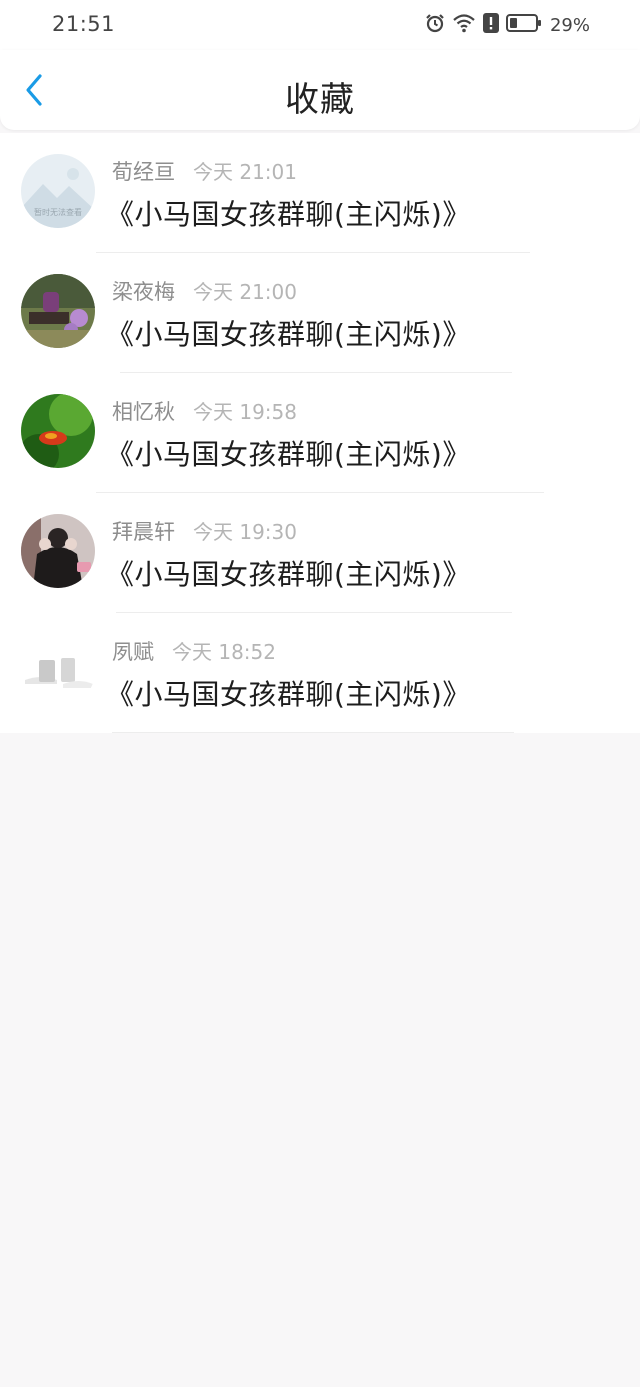 The image size is (640, 1387). I want to click on author-name: 梁夜梅, so click(143, 292).